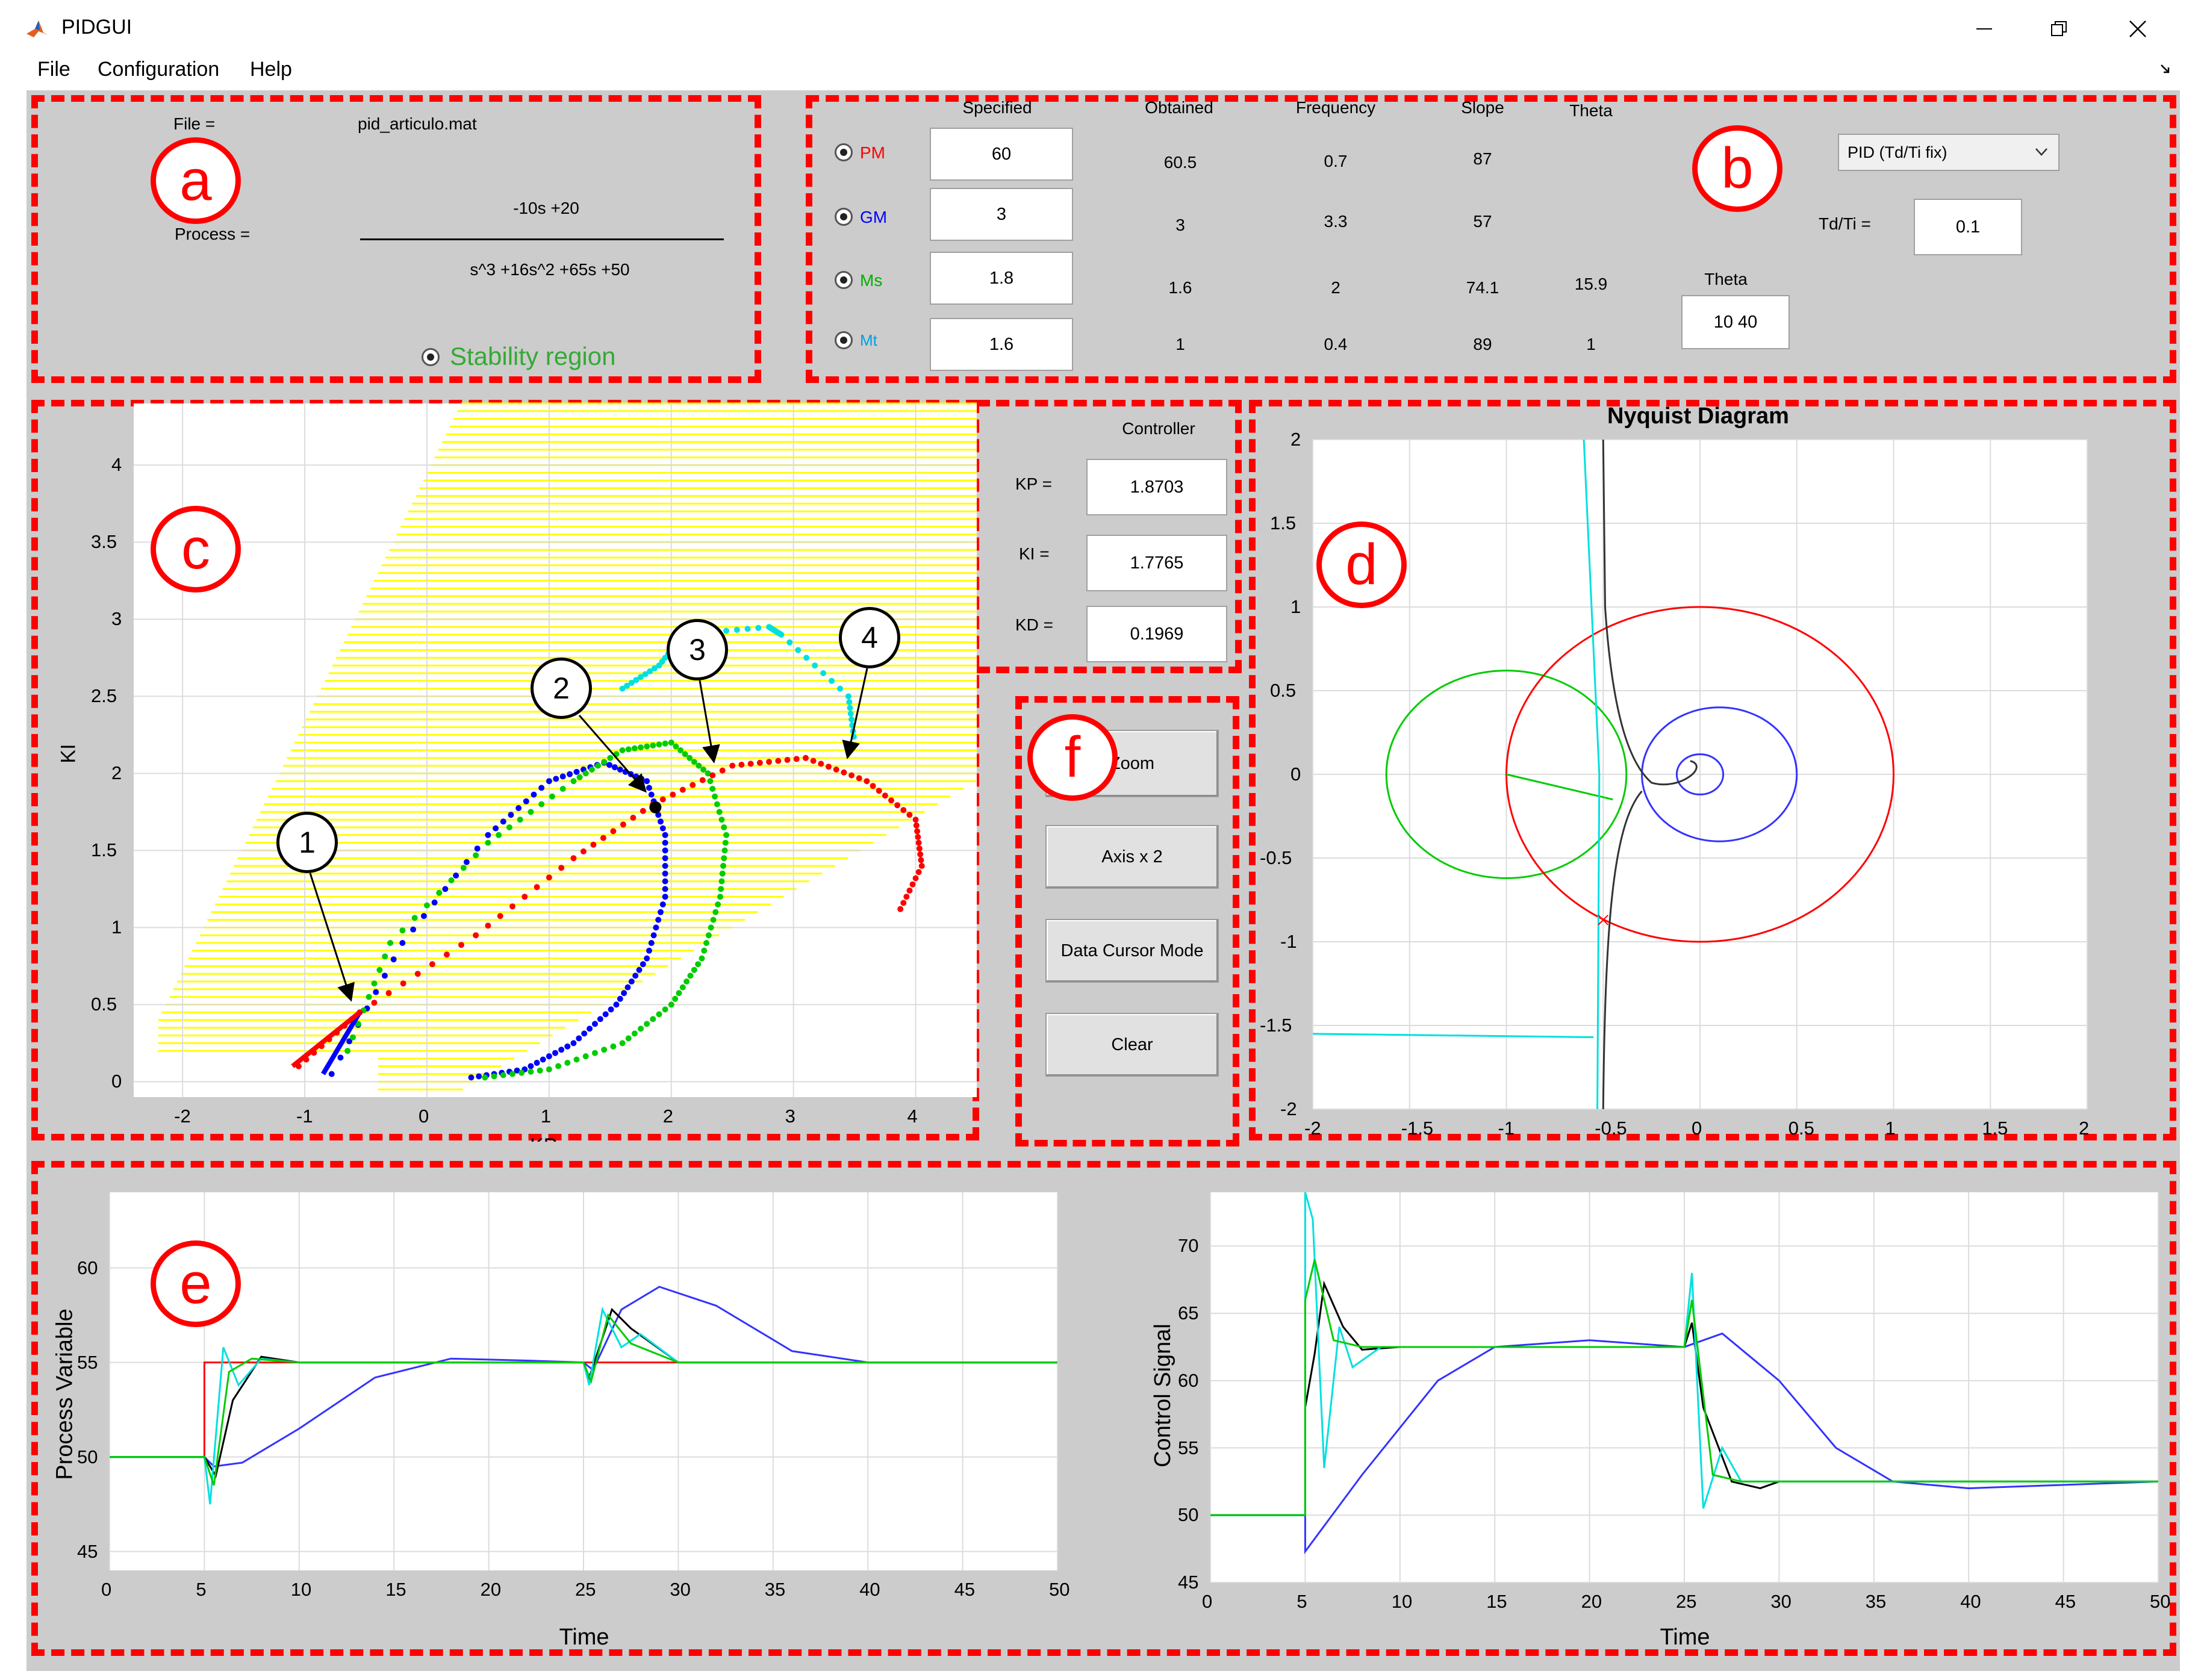  What do you see at coordinates (1156, 563) in the screenshot?
I see `ki-field: 1.7765` at bounding box center [1156, 563].